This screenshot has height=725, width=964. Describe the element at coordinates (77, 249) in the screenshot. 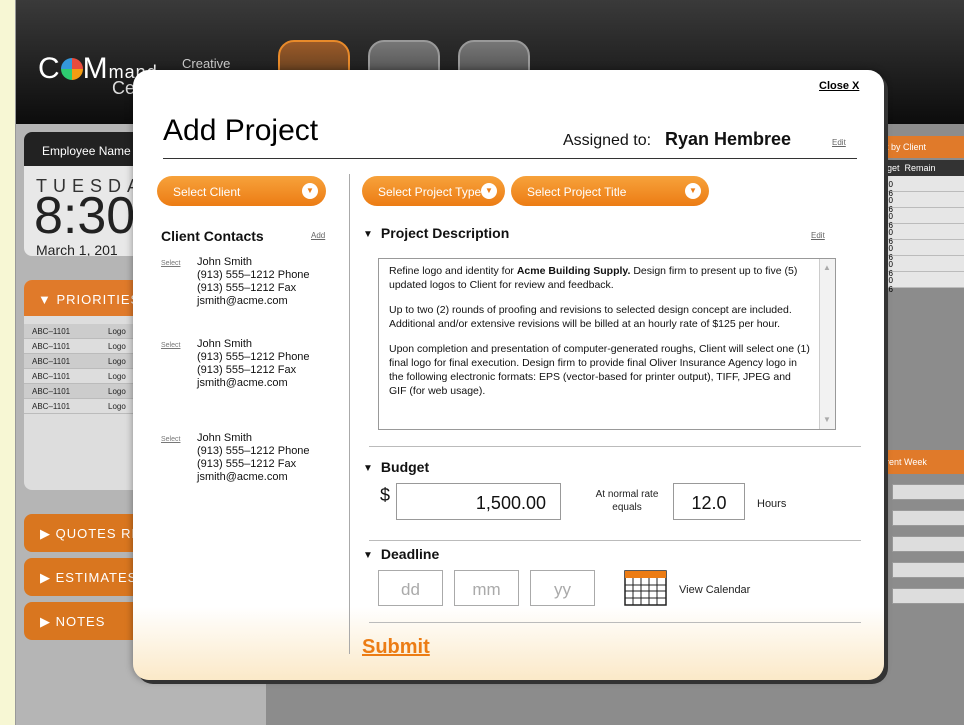

I see `clock-date: March 1, 201` at that location.